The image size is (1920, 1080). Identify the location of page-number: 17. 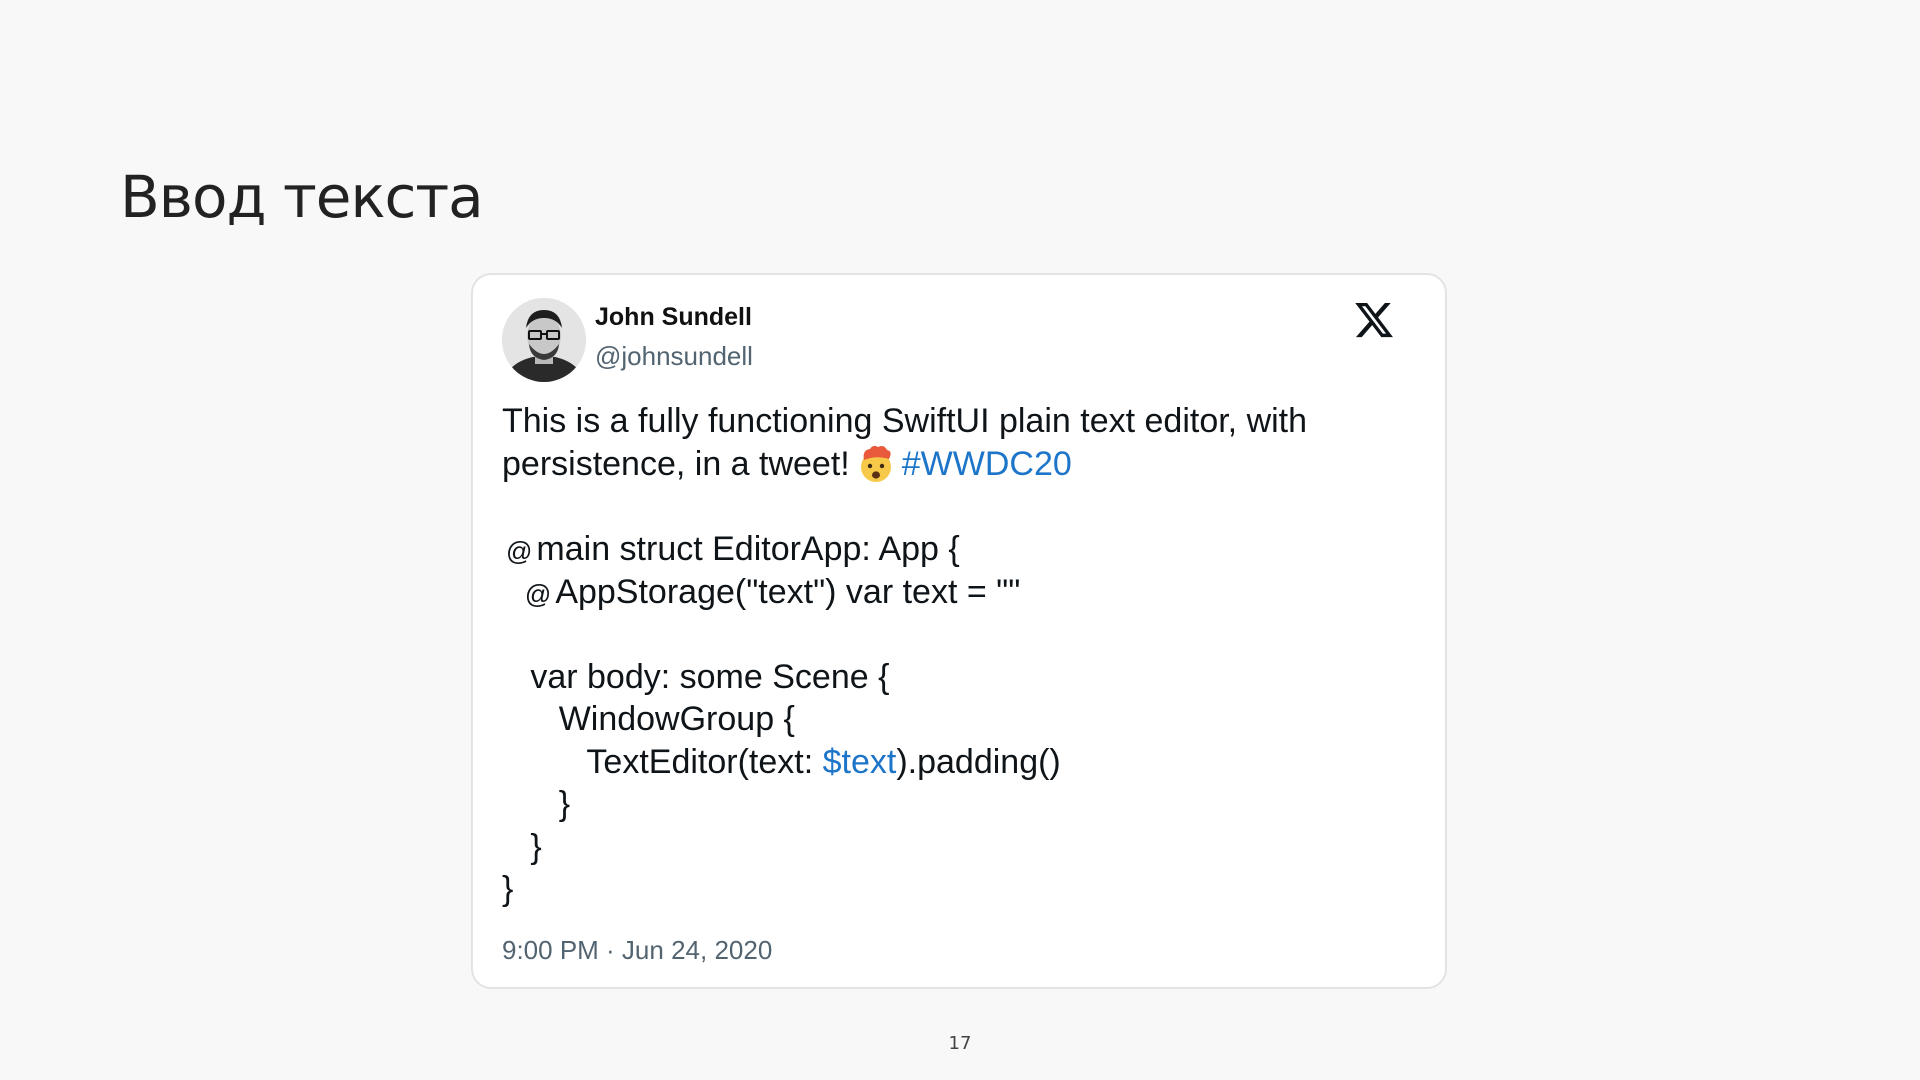
(960, 1043).